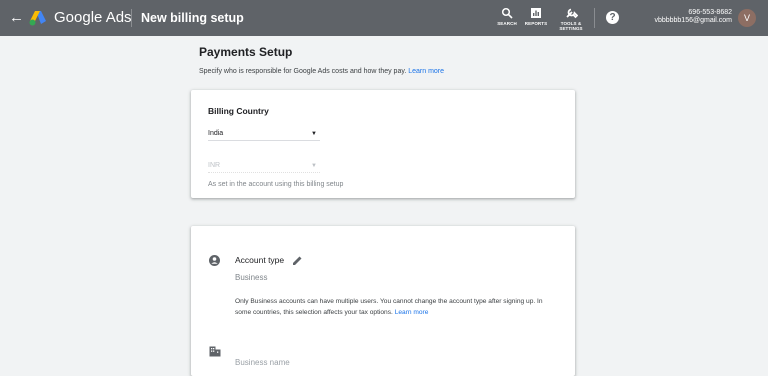  What do you see at coordinates (612, 17) in the screenshot?
I see `help-icon: ?` at bounding box center [612, 17].